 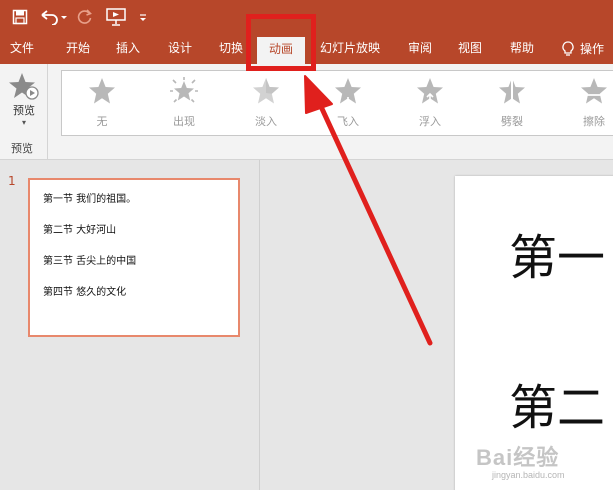 What do you see at coordinates (128, 49) in the screenshot?
I see `tab-insert: 插入` at bounding box center [128, 49].